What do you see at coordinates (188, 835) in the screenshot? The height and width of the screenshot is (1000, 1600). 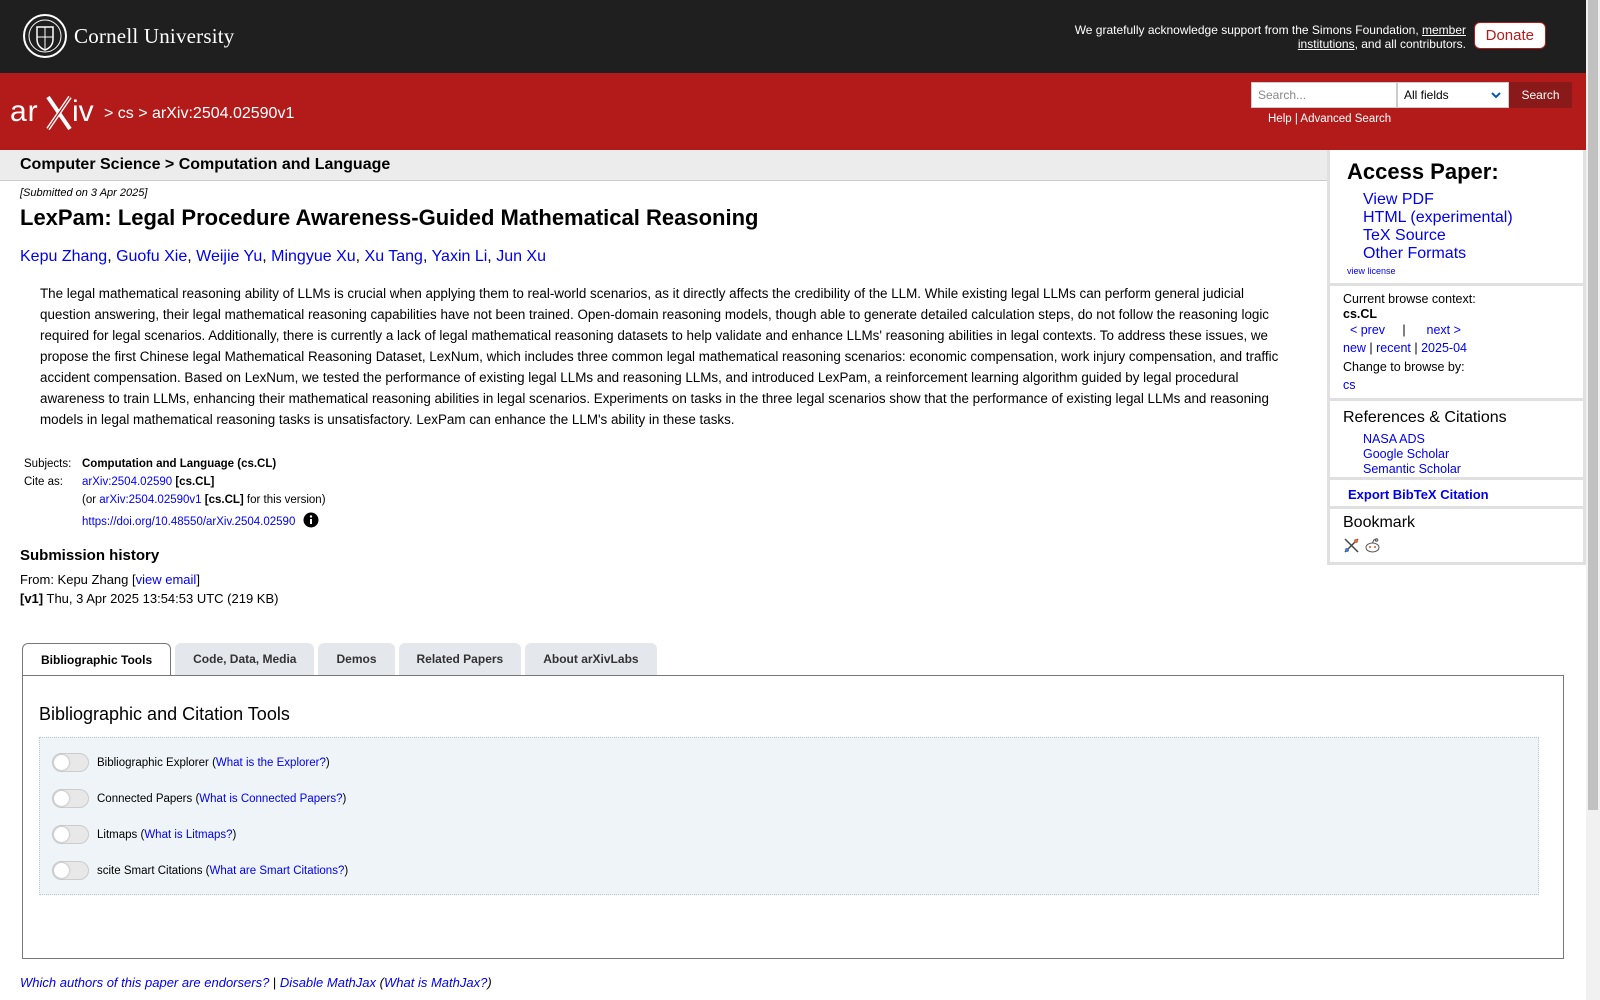 I see `what-is-litmaps-link: What is Litmaps?` at bounding box center [188, 835].